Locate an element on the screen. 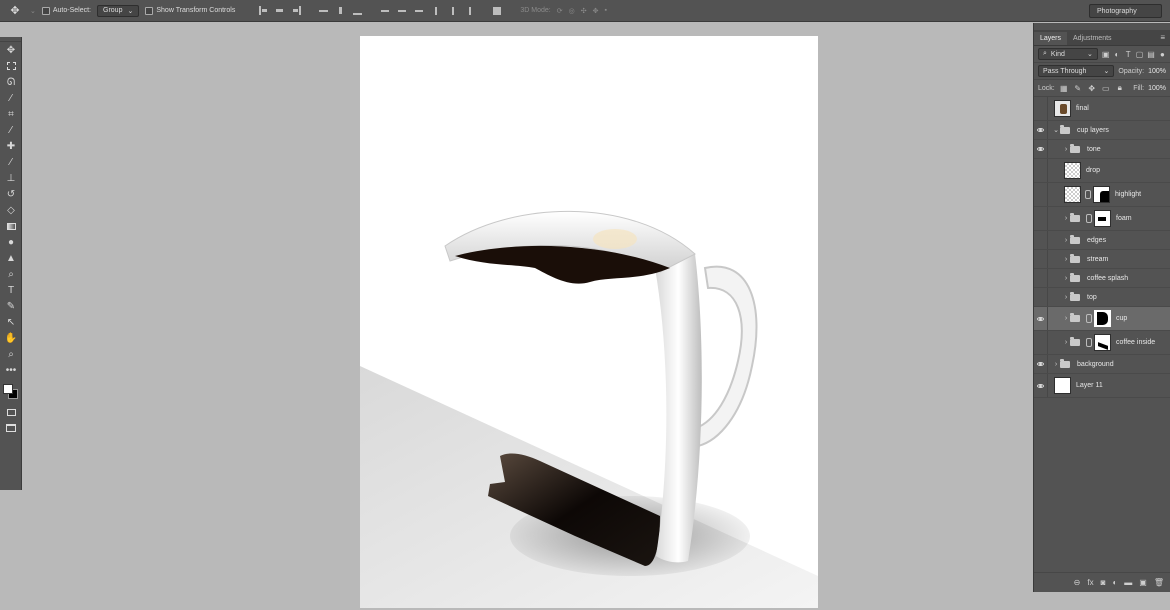  tab-layers: Layers is located at coordinates (1051, 38).